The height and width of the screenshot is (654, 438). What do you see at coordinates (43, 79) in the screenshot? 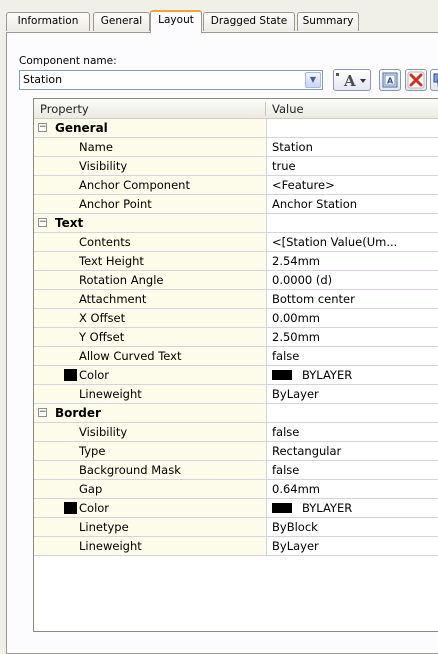
I see `component-name-value: Station` at bounding box center [43, 79].